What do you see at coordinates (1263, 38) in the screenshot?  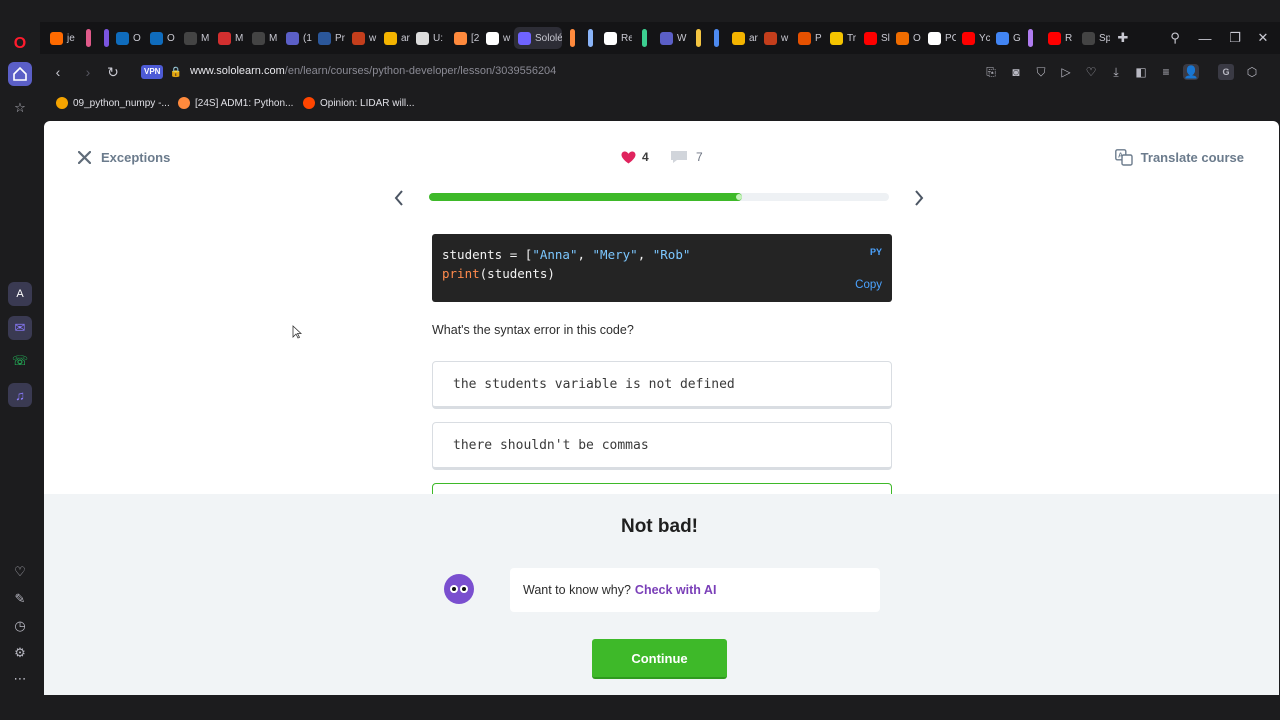 I see `close-window-button: ✕` at bounding box center [1263, 38].